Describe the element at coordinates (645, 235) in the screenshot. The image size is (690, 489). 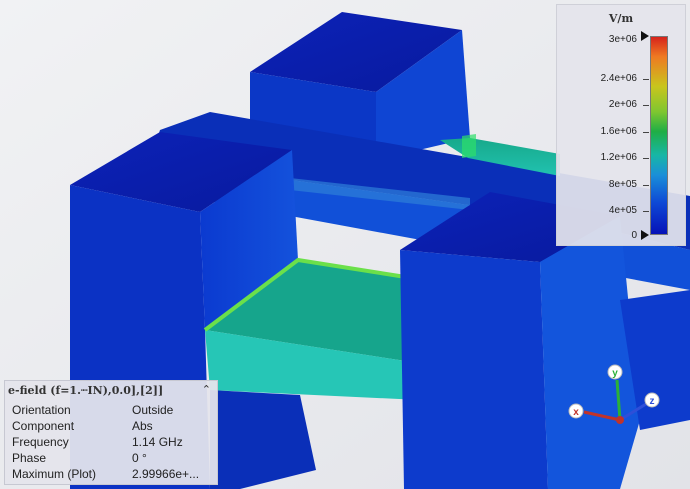
I see `legend-min-marker-icon` at that location.